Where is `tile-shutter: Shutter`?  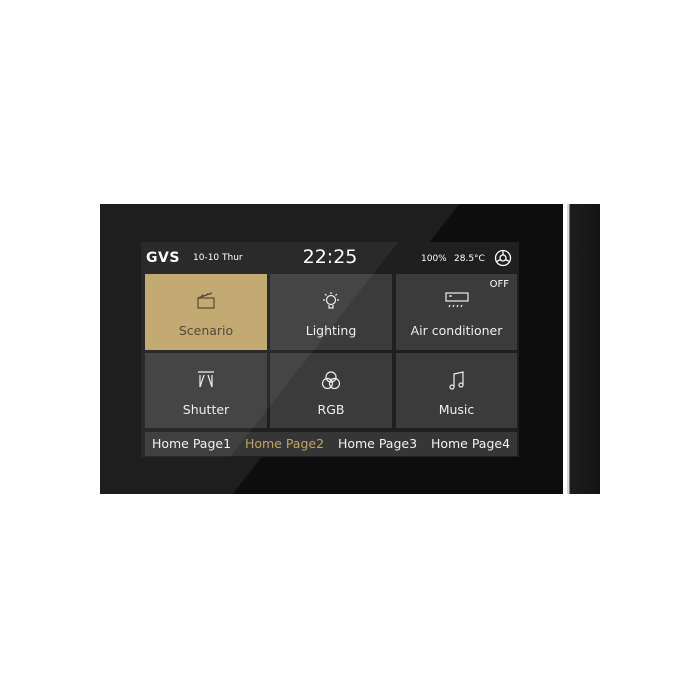 tile-shutter: Shutter is located at coordinates (206, 390).